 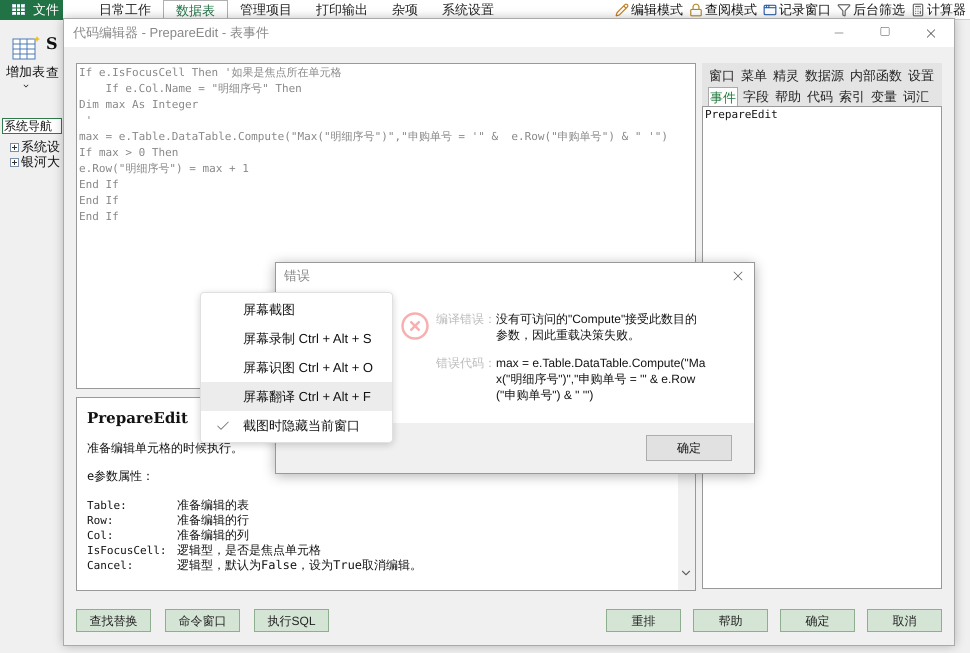 What do you see at coordinates (25, 72) in the screenshot?
I see `add-table-label: 增加表` at bounding box center [25, 72].